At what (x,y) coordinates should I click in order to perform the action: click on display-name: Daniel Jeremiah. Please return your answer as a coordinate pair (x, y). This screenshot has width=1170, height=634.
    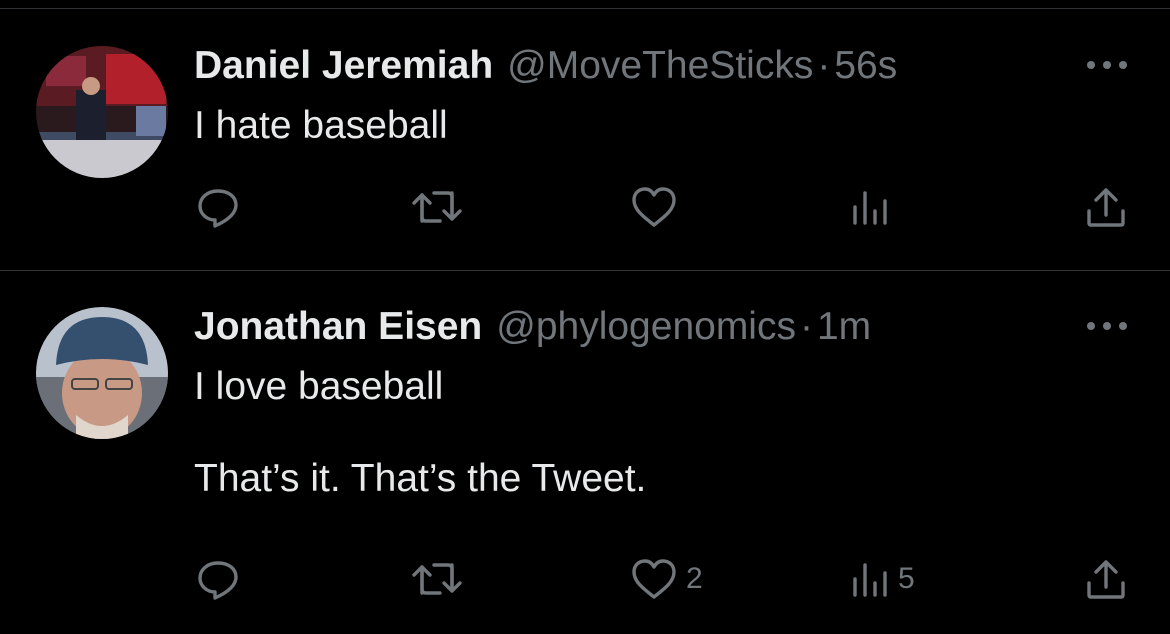
    Looking at the image, I should click on (343, 65).